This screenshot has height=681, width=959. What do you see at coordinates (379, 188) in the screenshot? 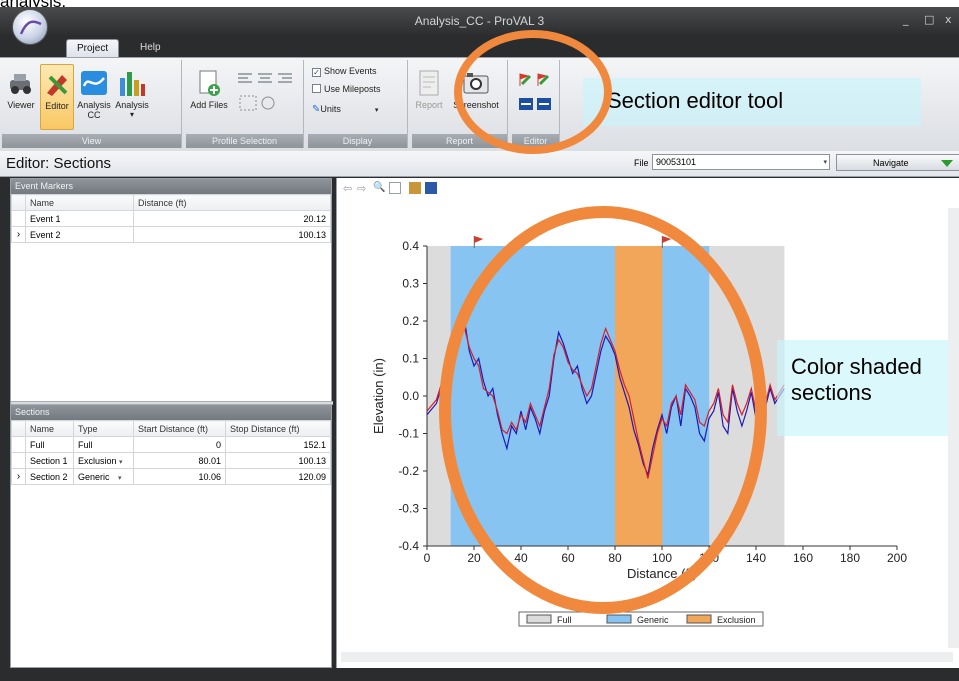
I see `zoom-icon: 🔍` at bounding box center [379, 188].